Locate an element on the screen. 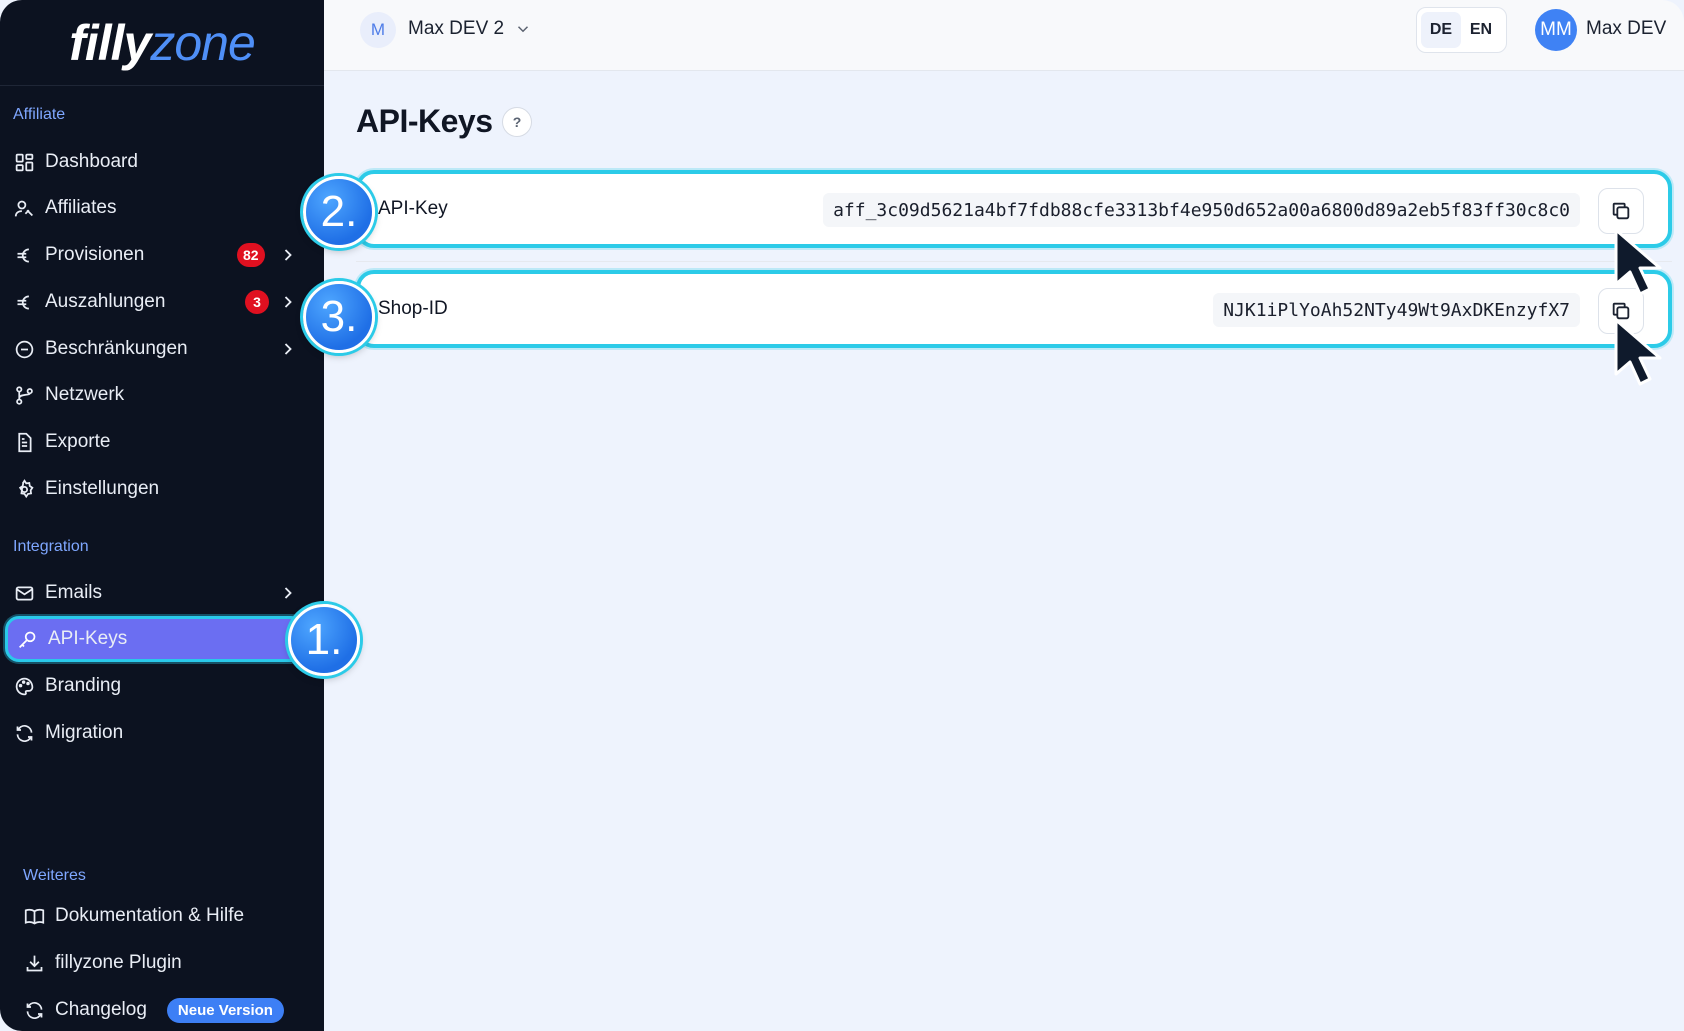  sidebar-item-dashboard: Dashboard is located at coordinates (162, 162).